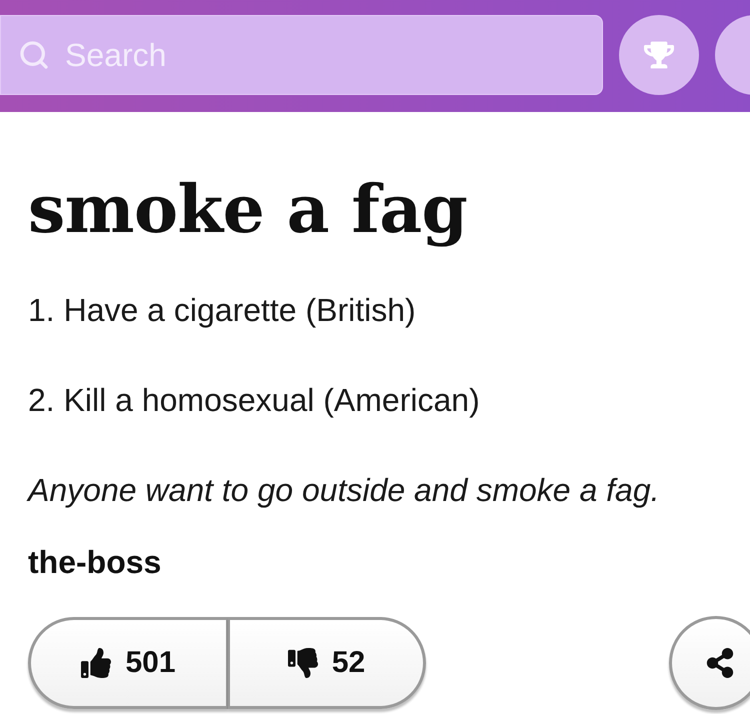  I want to click on entry-word: smoke a fag, so click(248, 209).